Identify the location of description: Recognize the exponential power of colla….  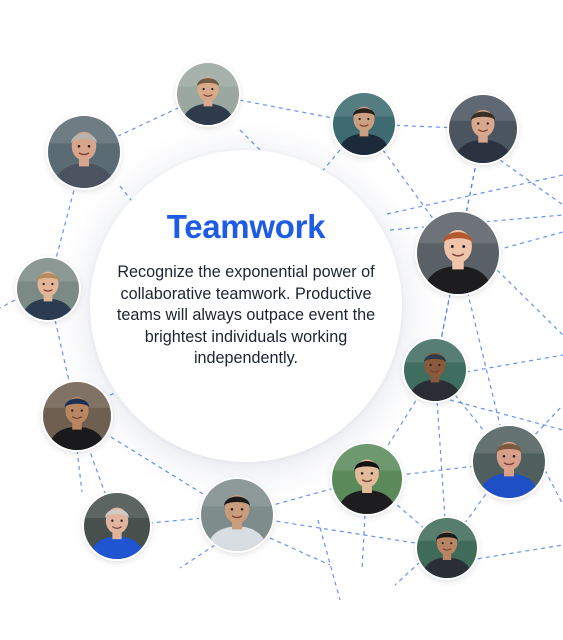
(246, 315).